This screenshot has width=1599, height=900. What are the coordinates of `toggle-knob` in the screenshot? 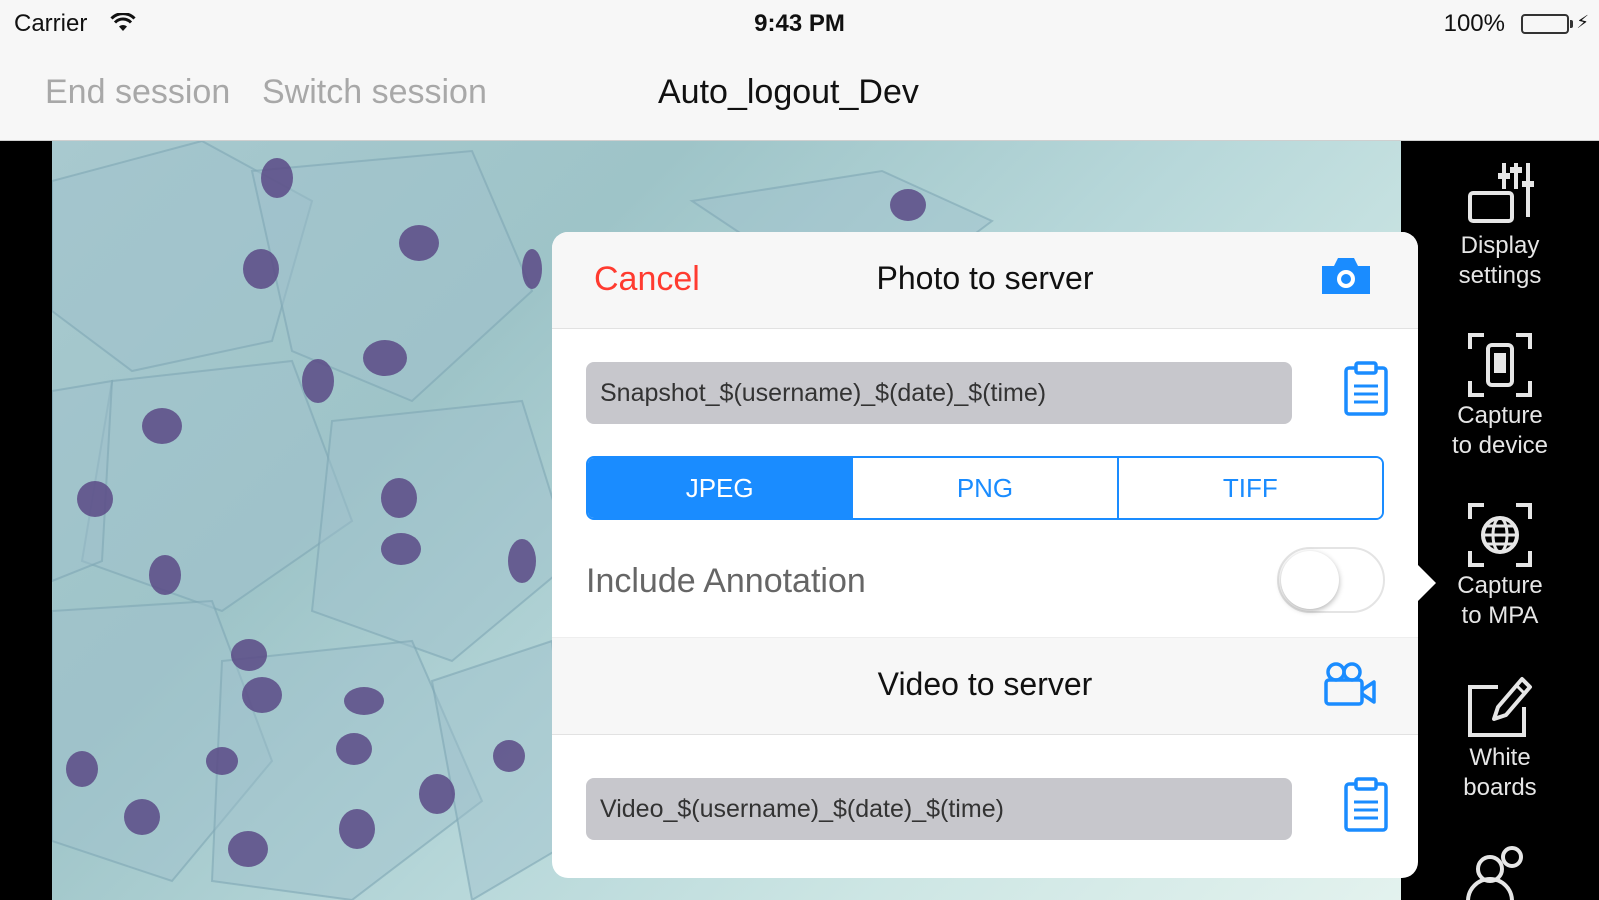 It's located at (1310, 580).